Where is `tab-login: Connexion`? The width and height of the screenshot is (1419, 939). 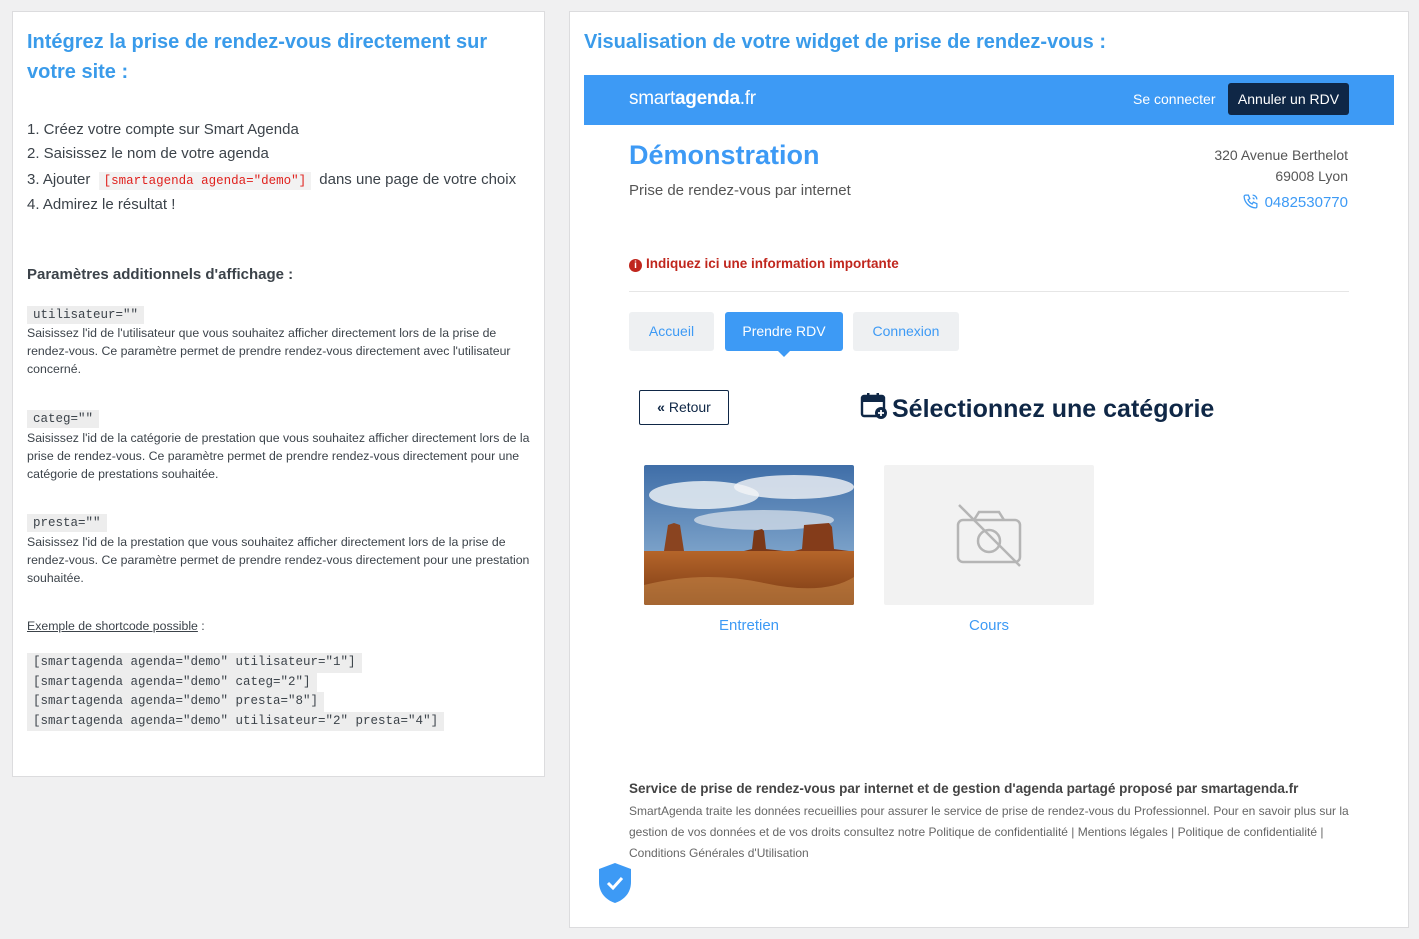 tab-login: Connexion is located at coordinates (906, 331).